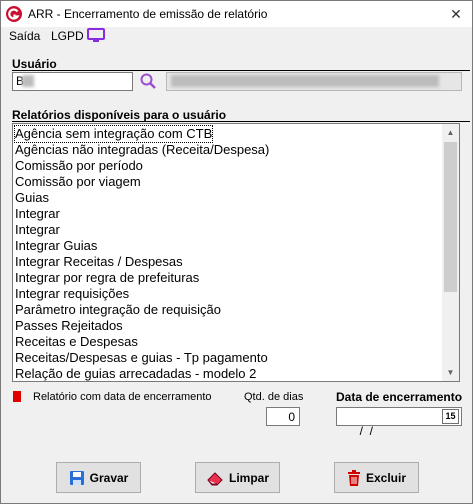  I want to click on report-list-item: Guias, so click(32, 198).